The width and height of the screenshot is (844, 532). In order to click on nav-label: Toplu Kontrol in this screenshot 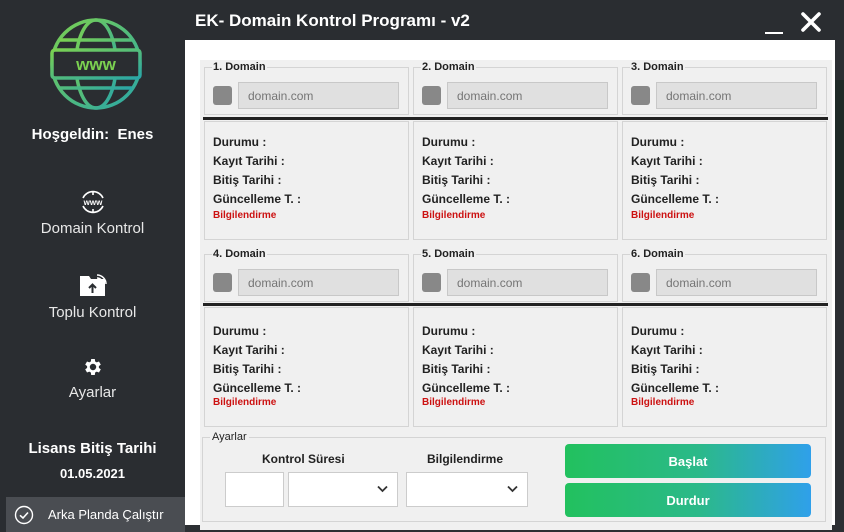, I will do `click(92, 312)`.